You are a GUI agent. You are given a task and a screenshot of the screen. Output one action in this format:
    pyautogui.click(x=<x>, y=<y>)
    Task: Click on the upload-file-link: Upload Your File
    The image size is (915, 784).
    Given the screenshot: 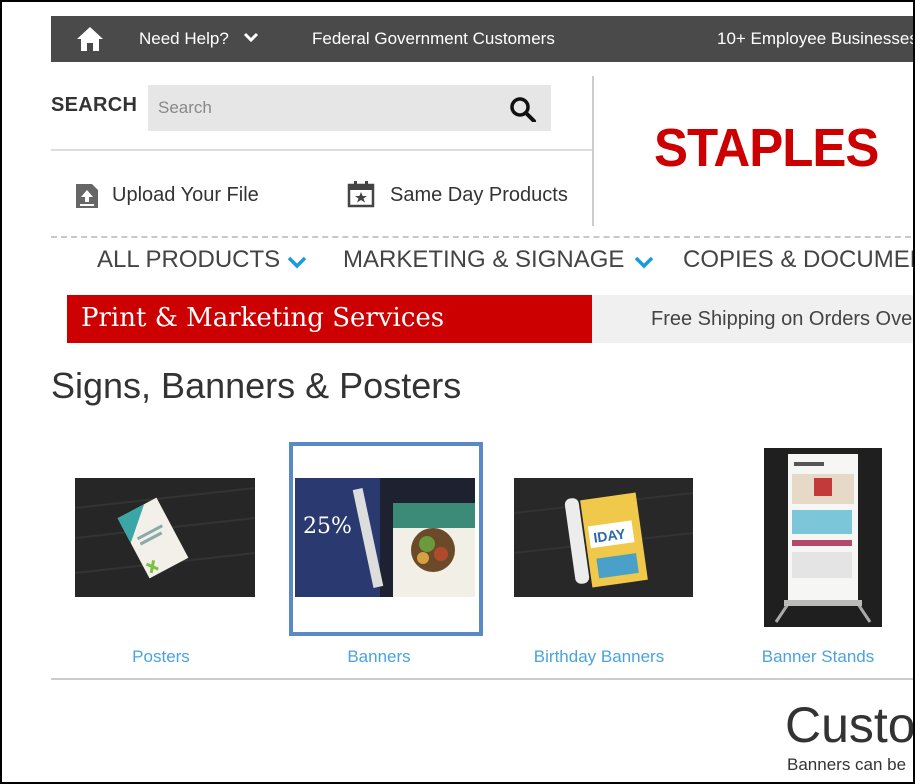 What is the action you would take?
    pyautogui.click(x=166, y=198)
    